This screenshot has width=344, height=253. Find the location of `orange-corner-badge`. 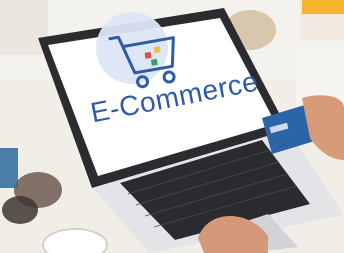

orange-corner-badge is located at coordinates (323, 7).